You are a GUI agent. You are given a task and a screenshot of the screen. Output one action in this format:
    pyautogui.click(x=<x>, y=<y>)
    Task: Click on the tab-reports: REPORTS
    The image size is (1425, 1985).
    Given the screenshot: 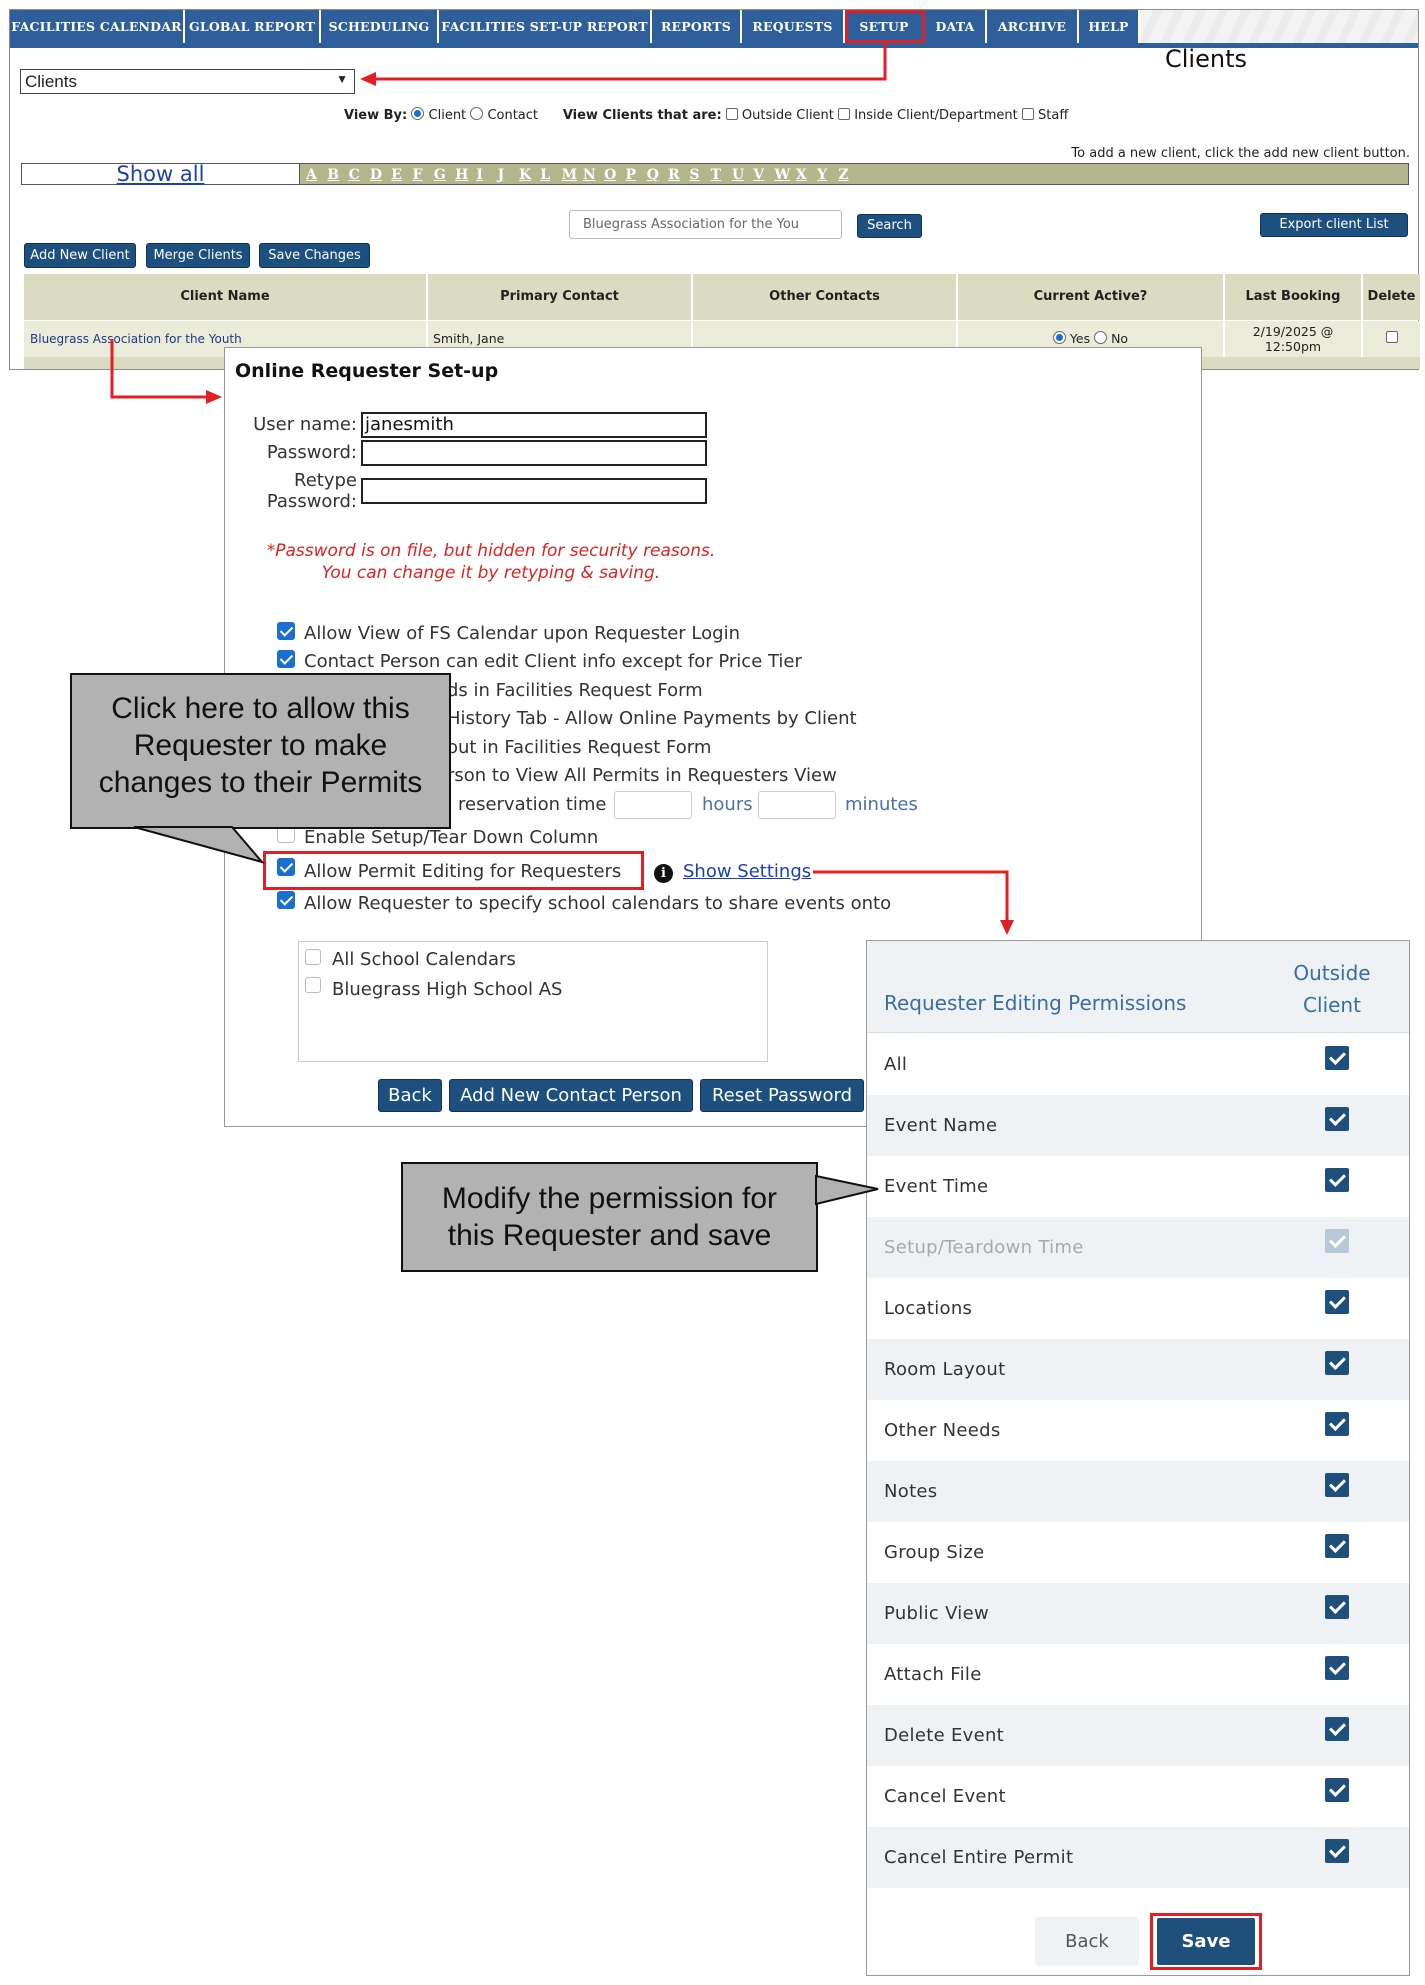 What is the action you would take?
    pyautogui.click(x=697, y=26)
    